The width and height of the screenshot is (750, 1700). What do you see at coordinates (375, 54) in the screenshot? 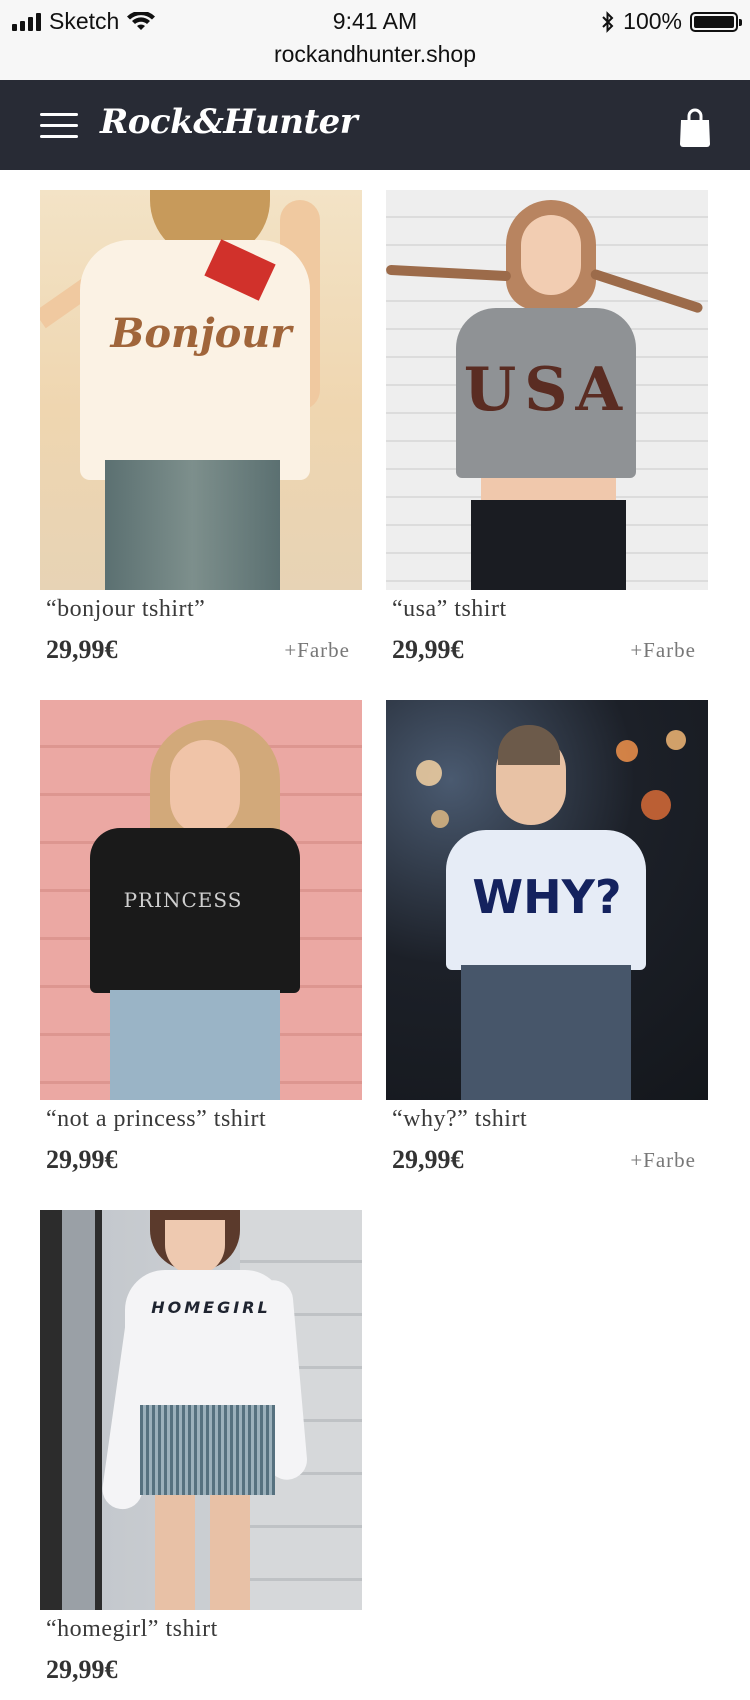
I see `url-address: rockandhunter.shop` at bounding box center [375, 54].